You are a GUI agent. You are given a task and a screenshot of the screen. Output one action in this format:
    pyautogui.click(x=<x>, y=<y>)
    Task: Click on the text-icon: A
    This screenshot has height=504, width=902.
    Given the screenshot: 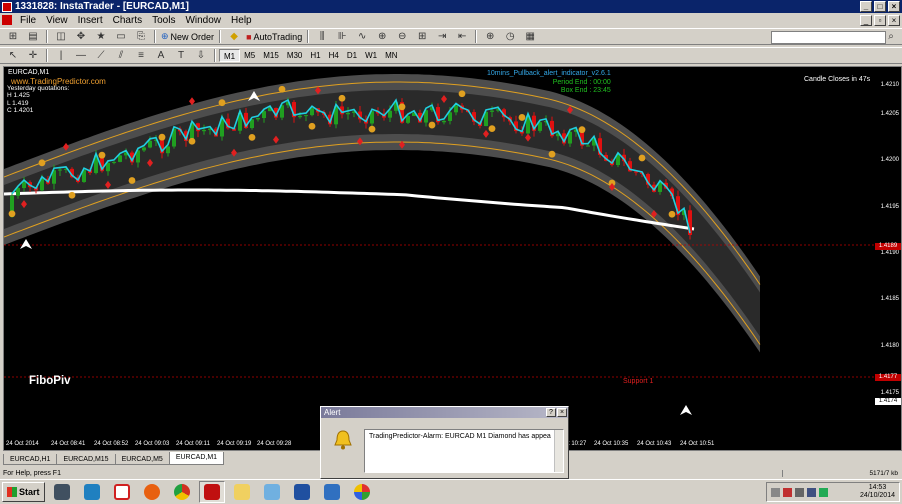 What is the action you would take?
    pyautogui.click(x=161, y=55)
    